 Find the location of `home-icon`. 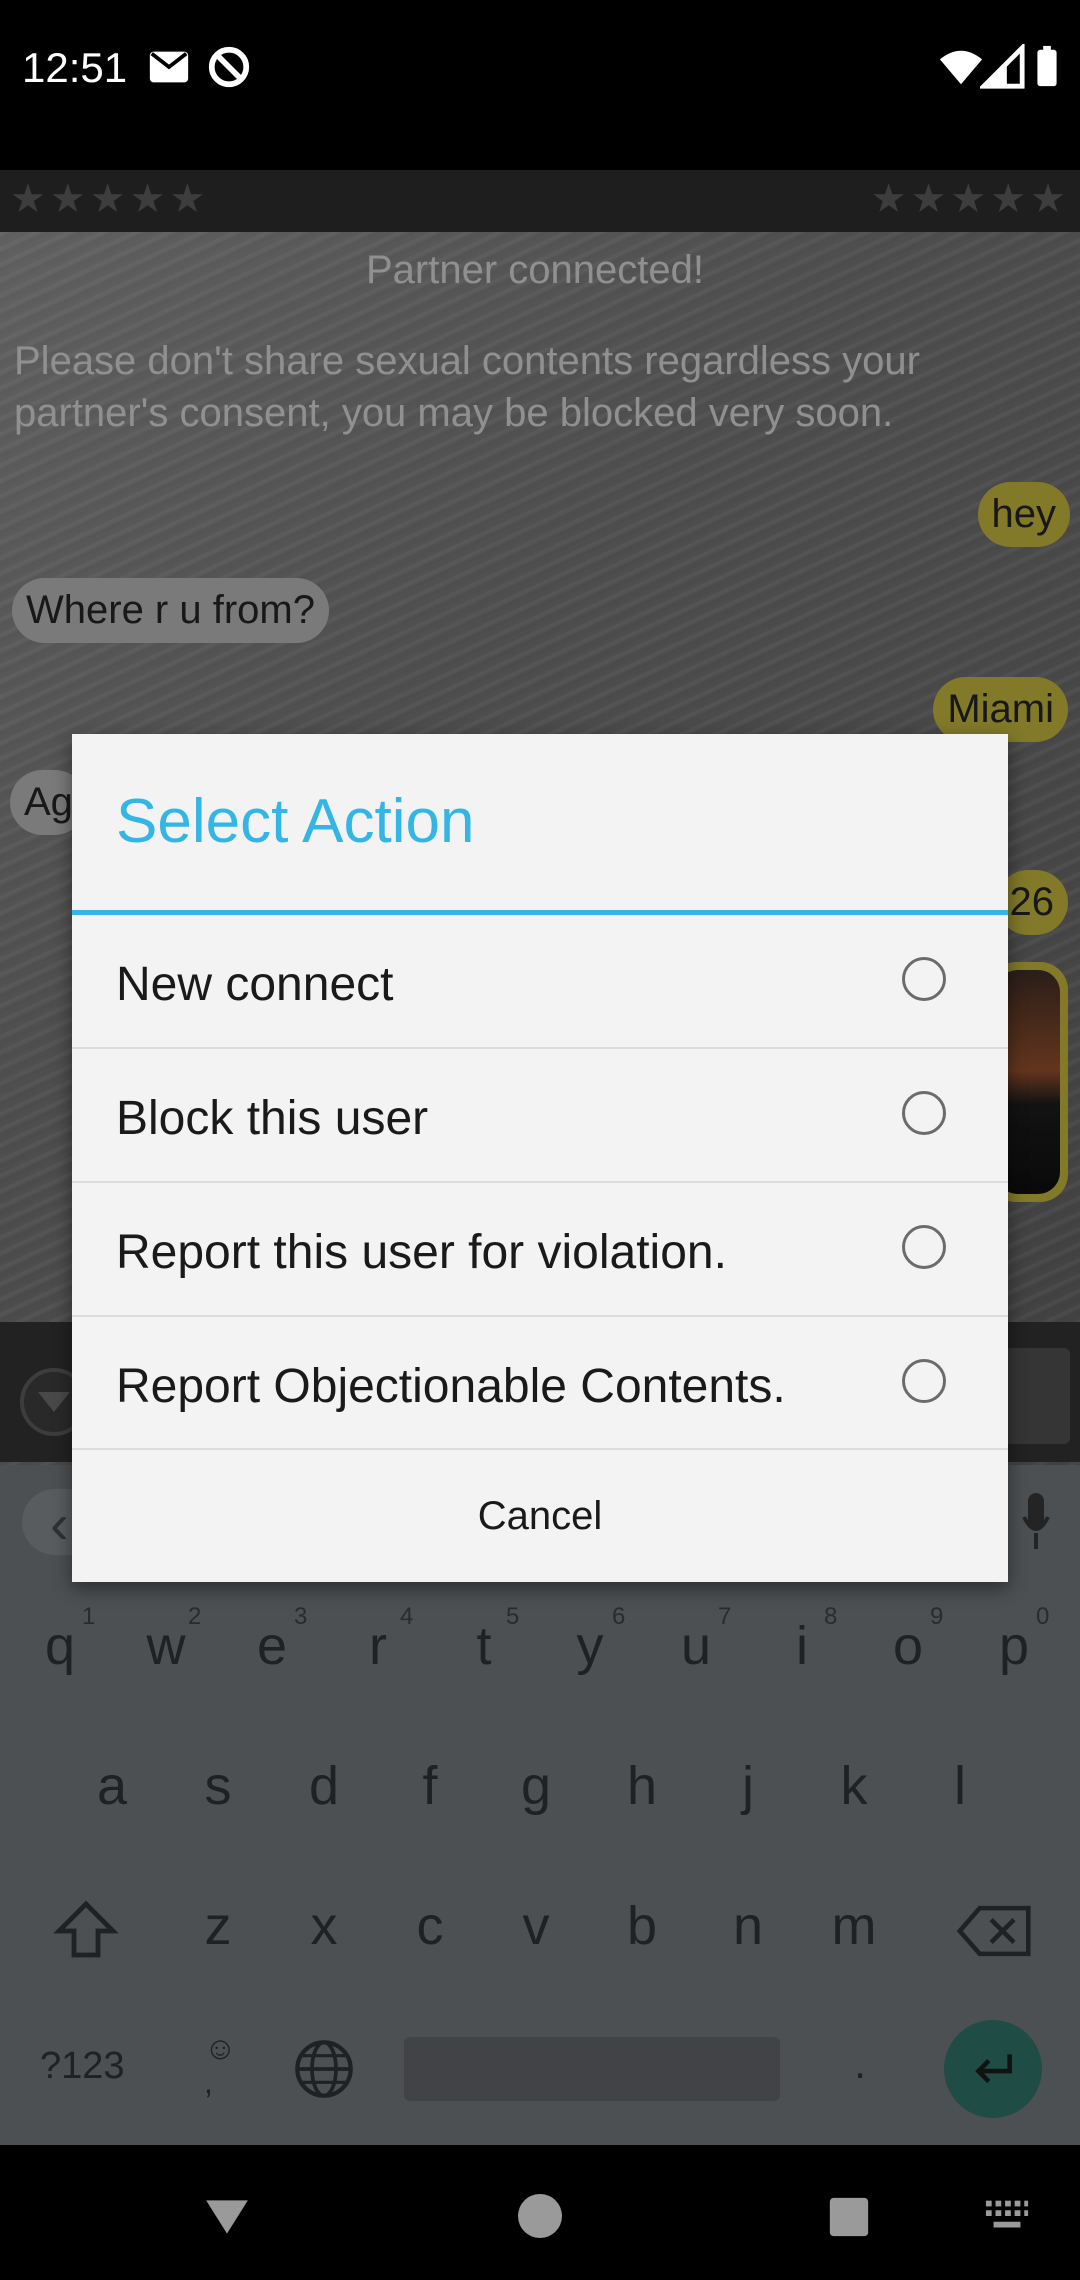

home-icon is located at coordinates (540, 2216).